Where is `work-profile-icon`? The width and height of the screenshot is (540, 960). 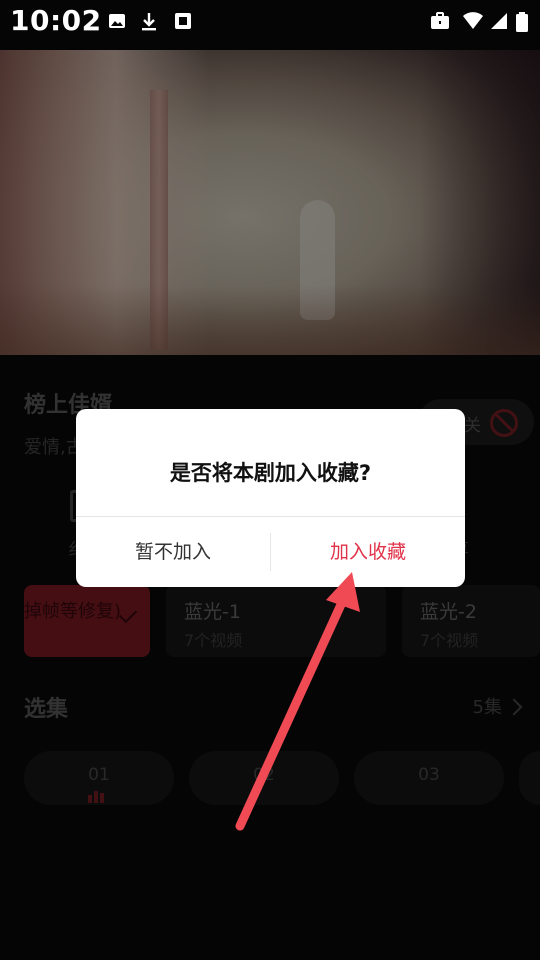 work-profile-icon is located at coordinates (440, 20).